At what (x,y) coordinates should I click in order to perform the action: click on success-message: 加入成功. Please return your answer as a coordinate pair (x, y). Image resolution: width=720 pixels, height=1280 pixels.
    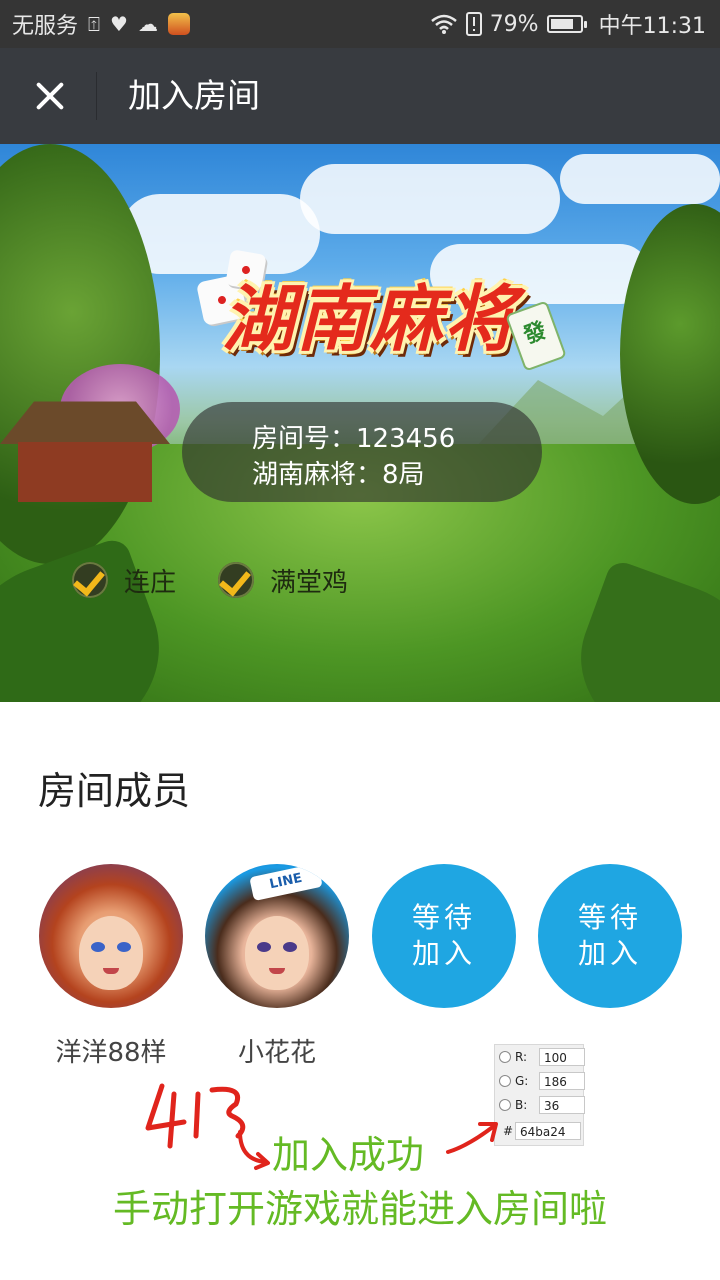
    Looking at the image, I should click on (348, 1155).